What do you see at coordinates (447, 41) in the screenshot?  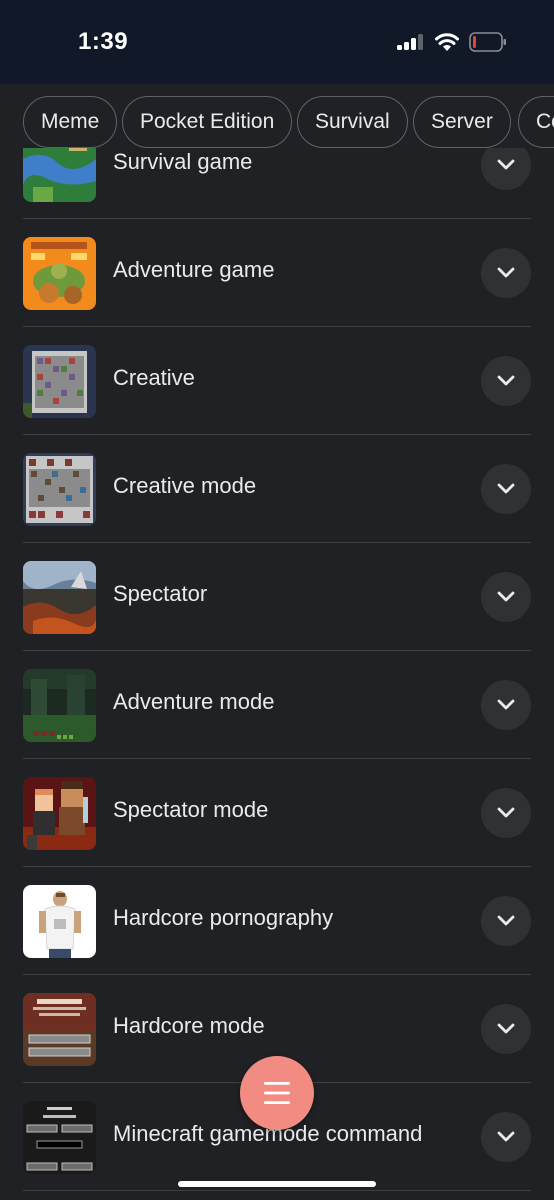 I see `wifi-icon` at bounding box center [447, 41].